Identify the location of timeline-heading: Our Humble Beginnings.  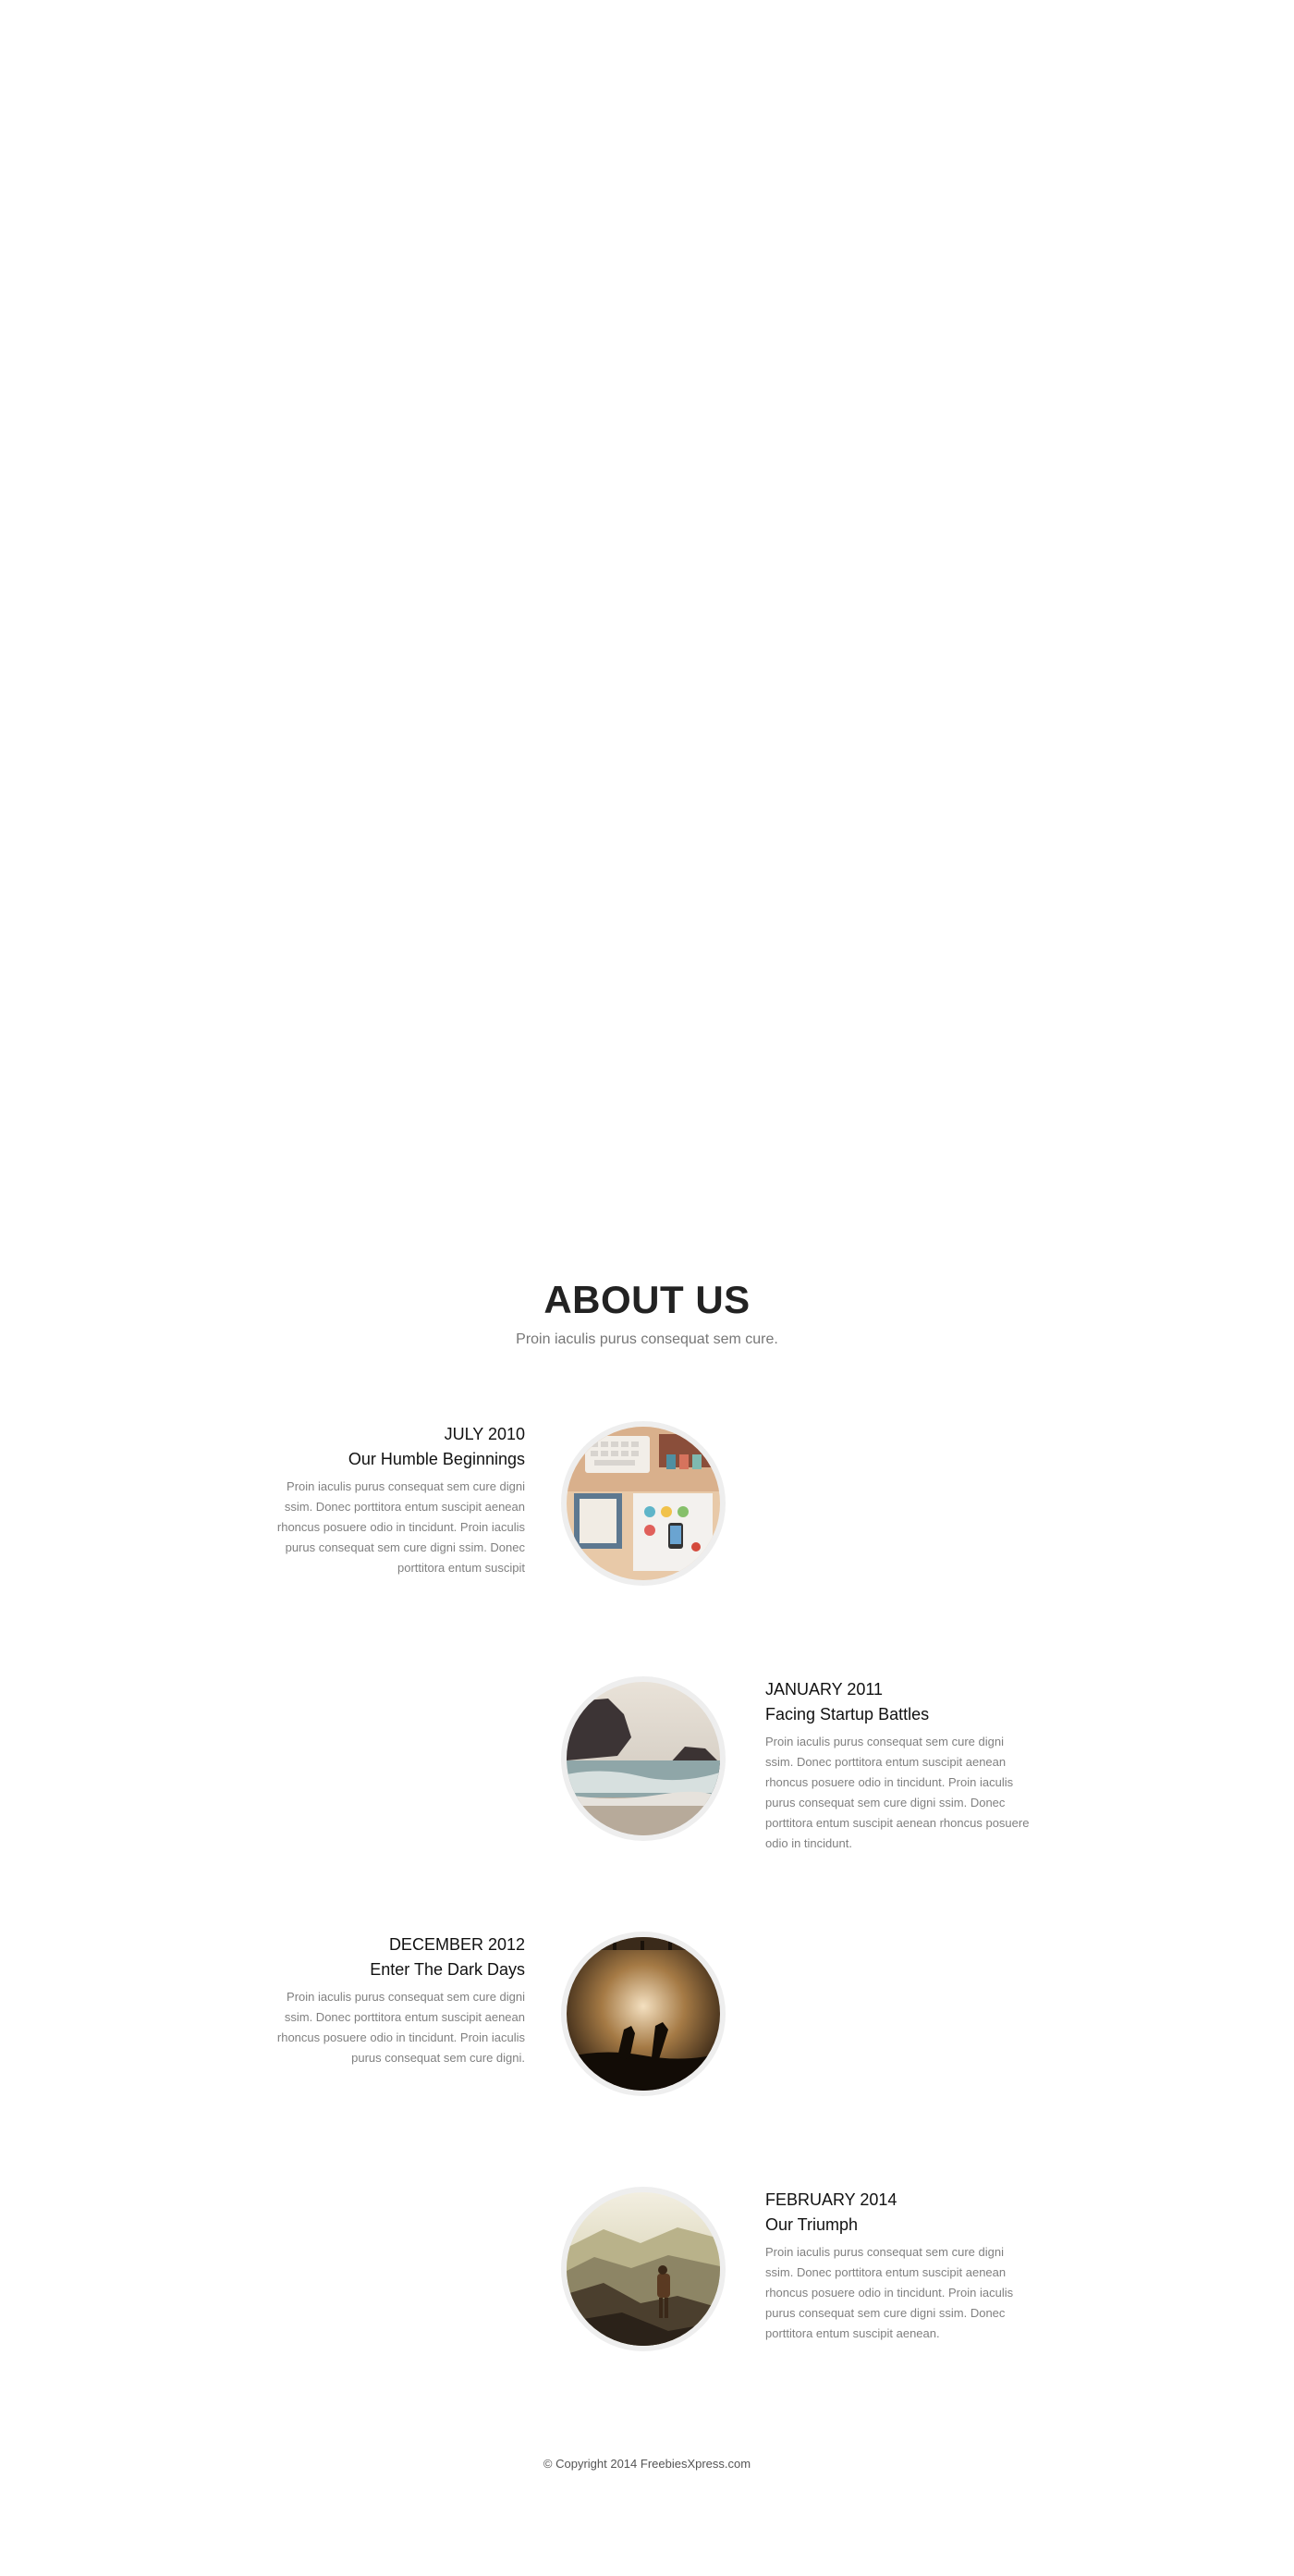
(436, 1459).